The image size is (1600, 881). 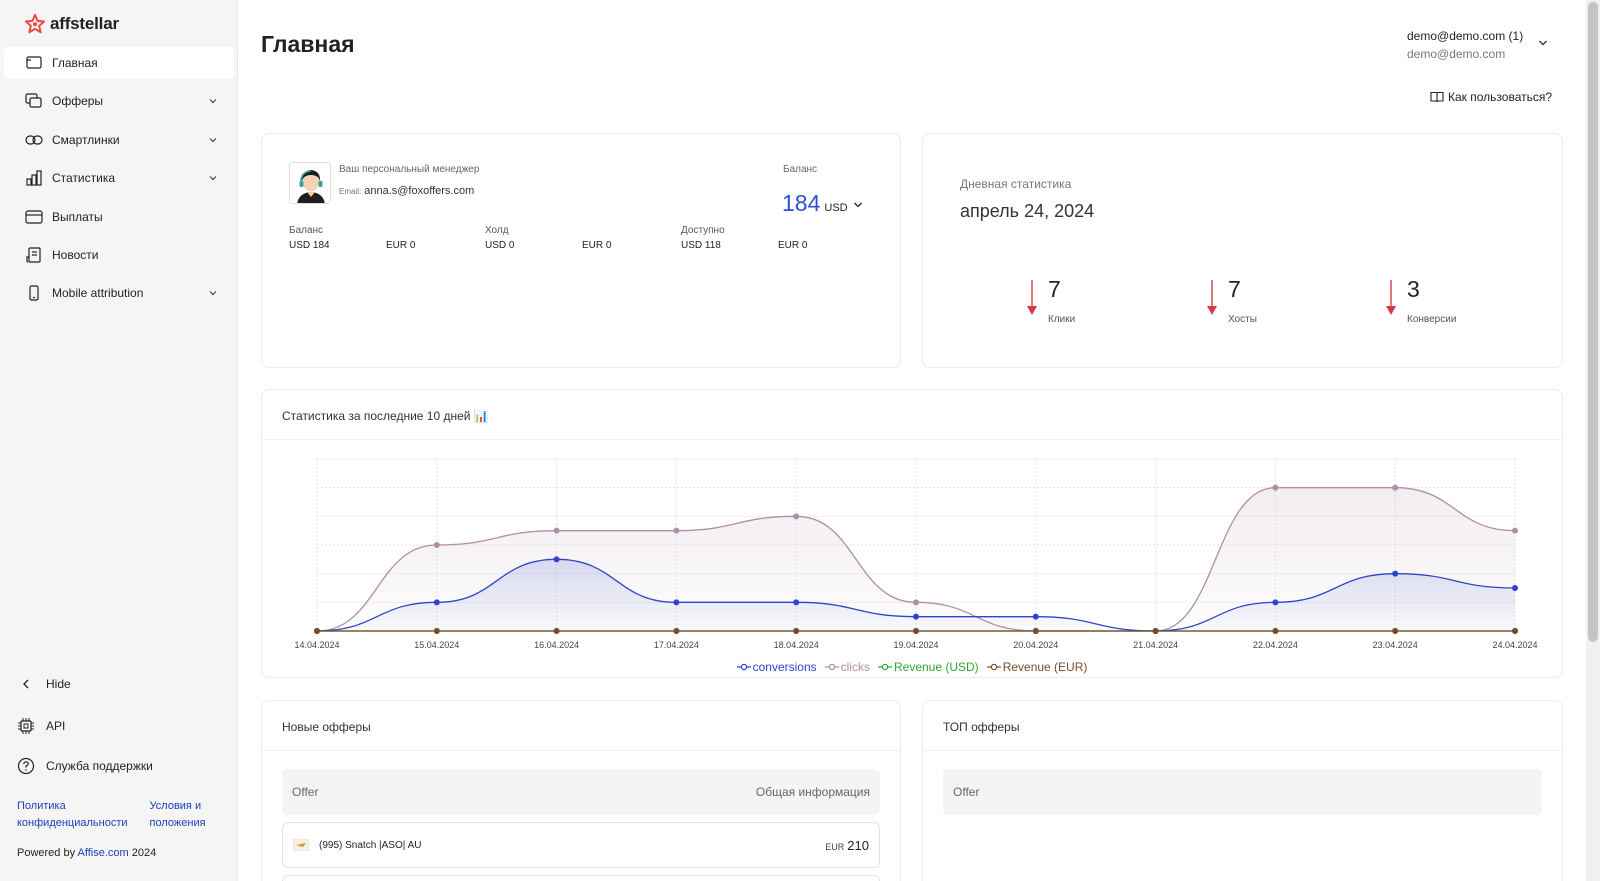 What do you see at coordinates (75, 254) in the screenshot?
I see `sidebar-item-label: Новости` at bounding box center [75, 254].